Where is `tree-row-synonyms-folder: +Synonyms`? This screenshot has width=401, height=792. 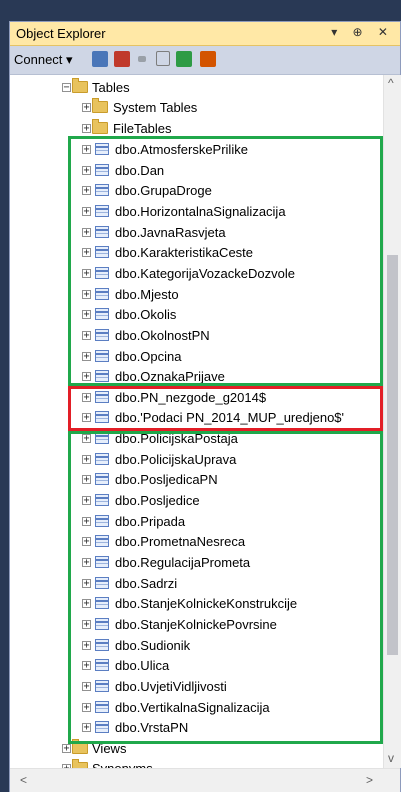
tree-row-synonyms-folder: +Synonyms is located at coordinates (196, 763).